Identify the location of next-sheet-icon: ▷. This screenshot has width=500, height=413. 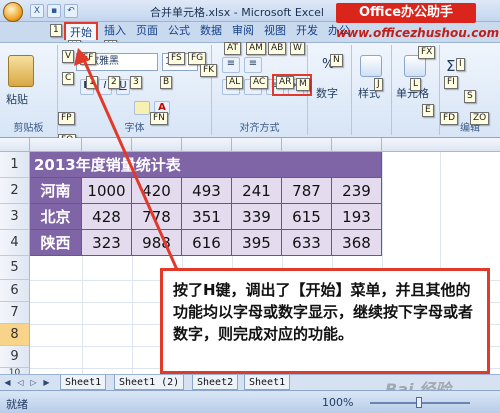
(33, 382).